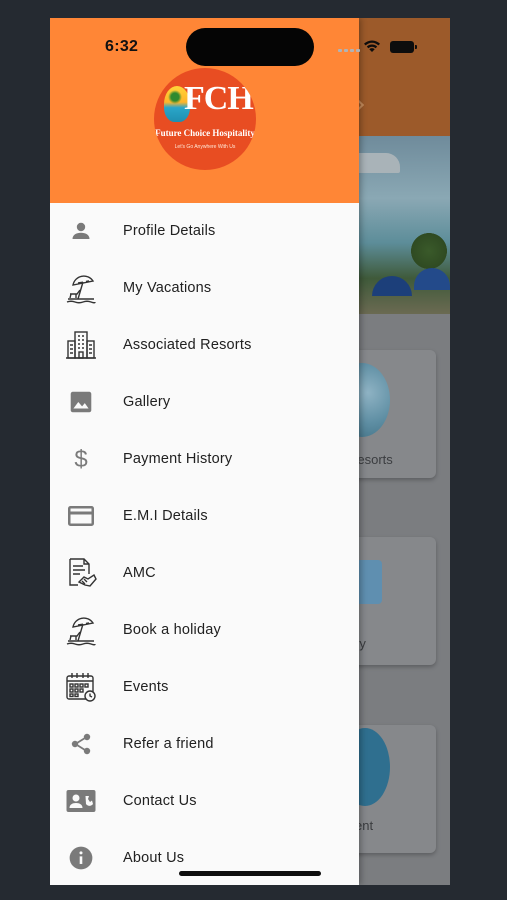 Image resolution: width=507 pixels, height=900 pixels. I want to click on contact-card-icon, so click(81, 801).